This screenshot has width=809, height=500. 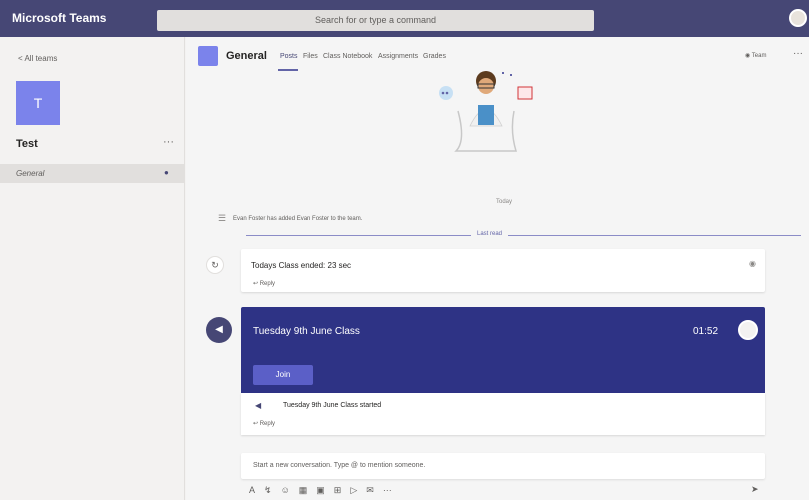 What do you see at coordinates (208, 56) in the screenshot?
I see `channel-tile` at bounding box center [208, 56].